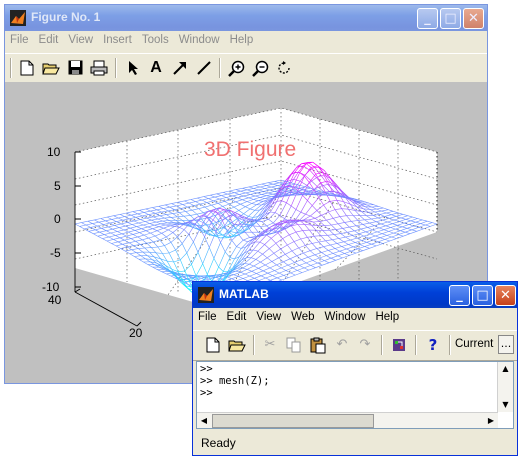  I want to click on current-directory-label: Current, so click(474, 344).